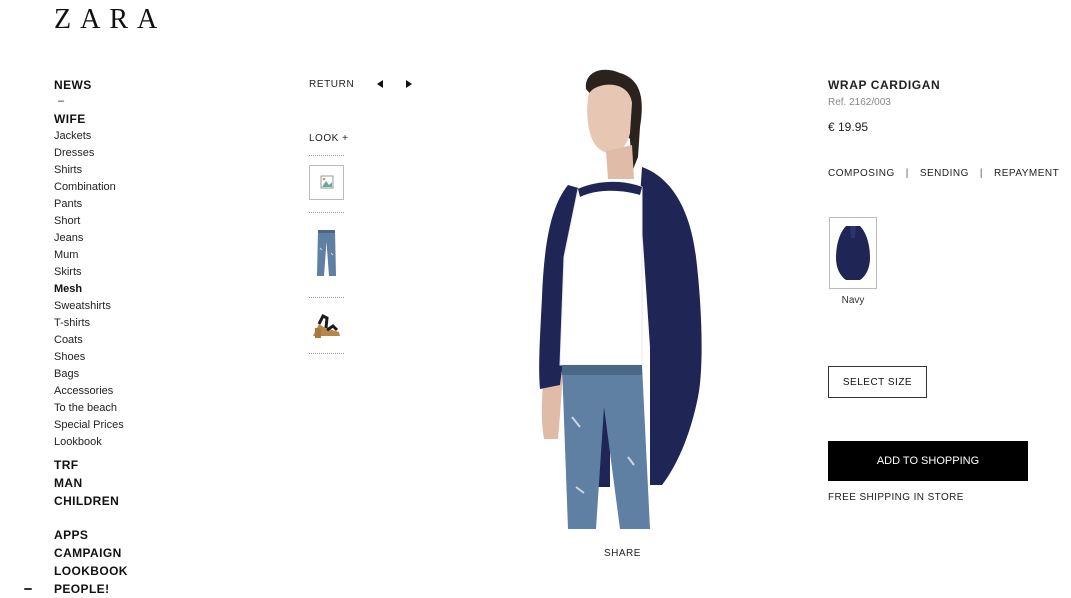 The image size is (1071, 598). What do you see at coordinates (124, 589) in the screenshot?
I see `nav-people: PEOPLE!` at bounding box center [124, 589].